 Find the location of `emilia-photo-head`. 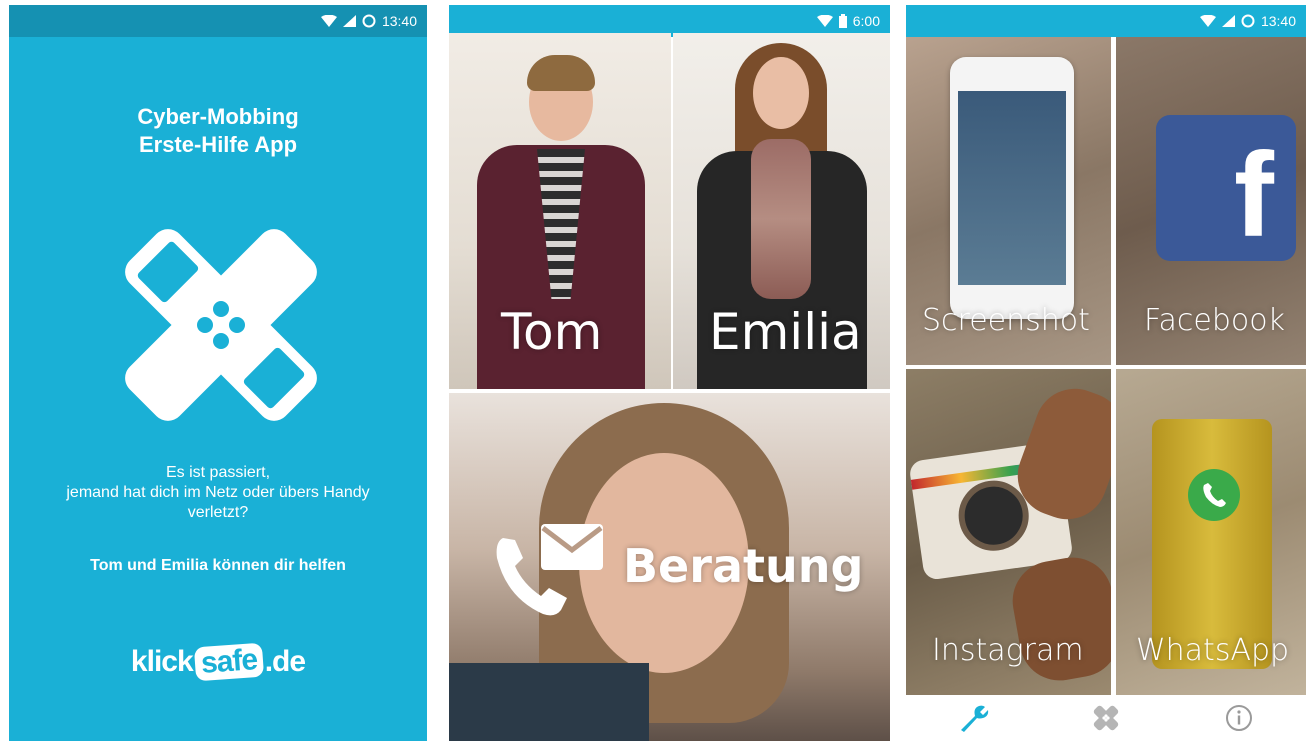

emilia-photo-head is located at coordinates (781, 93).